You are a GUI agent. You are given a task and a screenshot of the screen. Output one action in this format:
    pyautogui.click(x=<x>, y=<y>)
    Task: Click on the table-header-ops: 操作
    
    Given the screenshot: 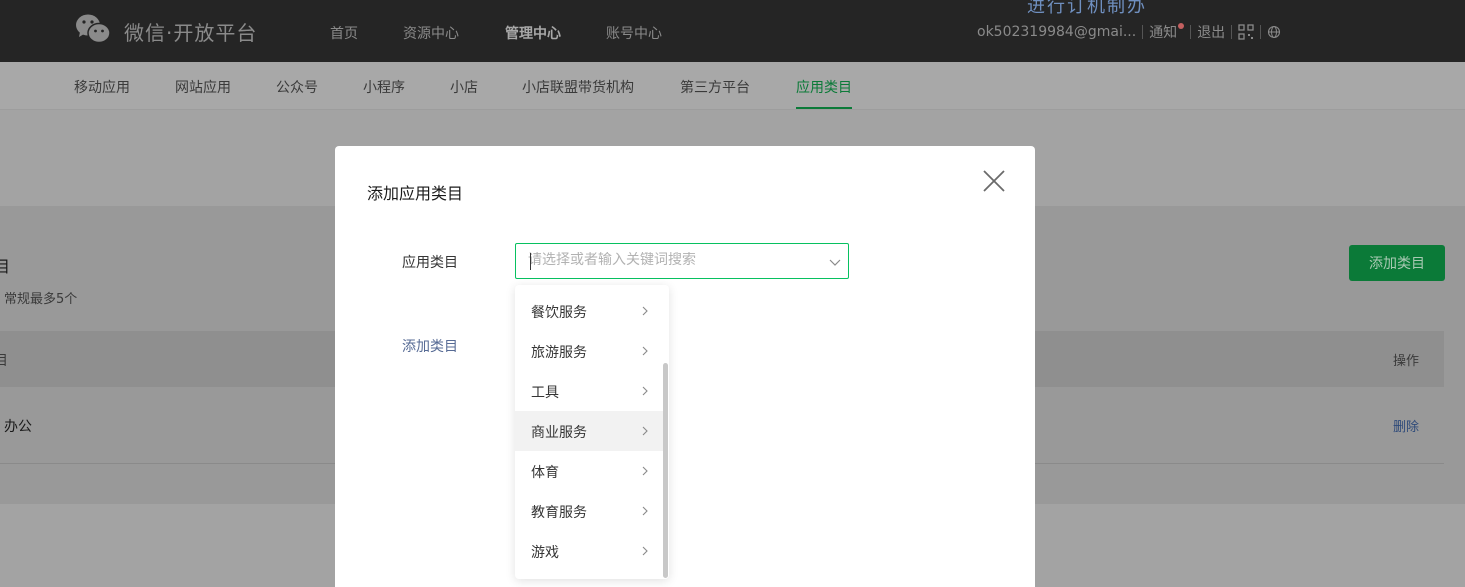 What is the action you would take?
    pyautogui.click(x=1406, y=361)
    